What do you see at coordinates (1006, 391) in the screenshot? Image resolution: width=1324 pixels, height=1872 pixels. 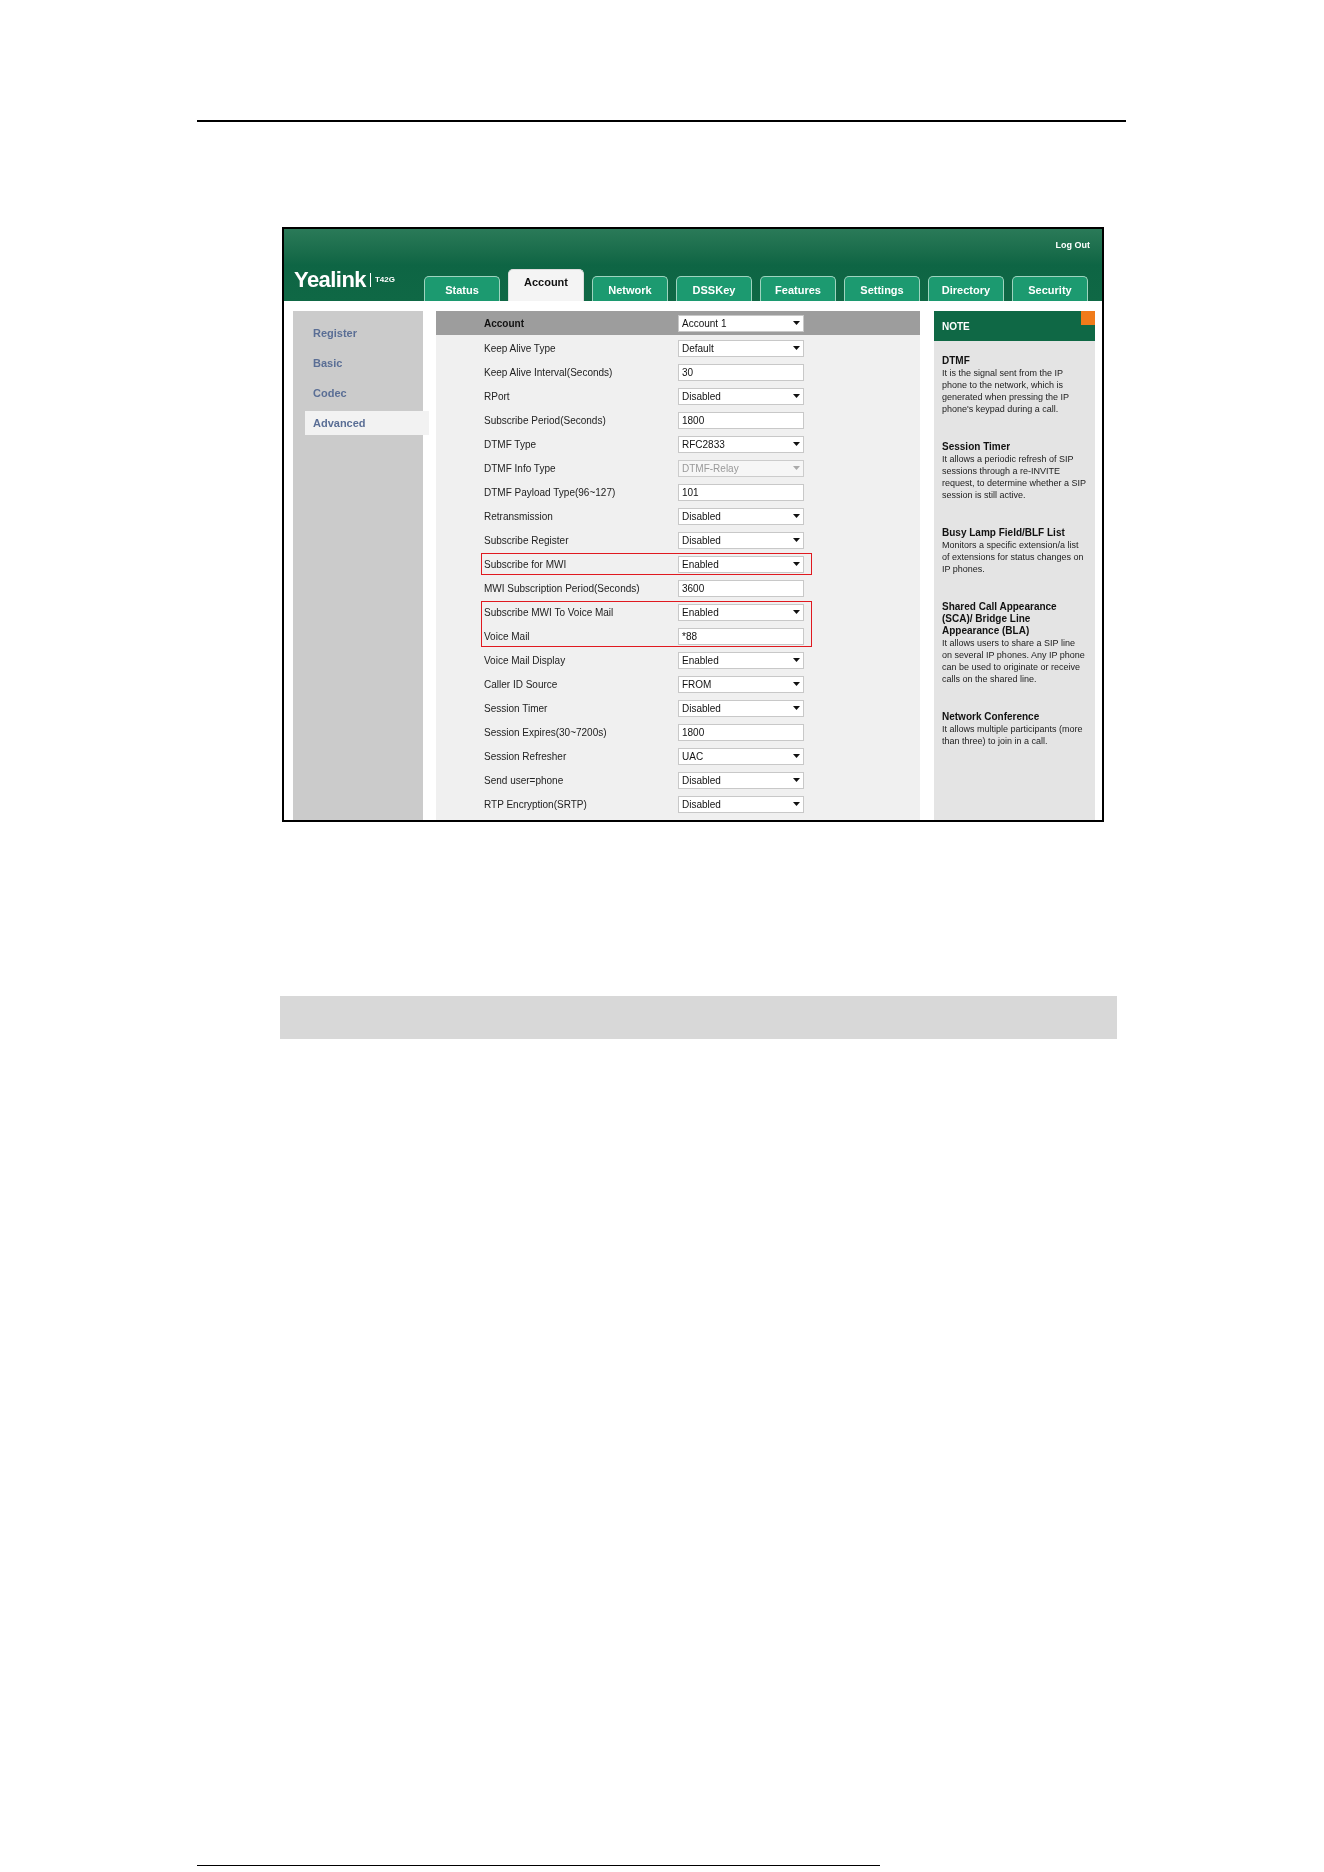 I see `note-text: It is the signal sent from the IP phone to the network, which is generated when pressing the IP phone's keypad during a call.` at bounding box center [1006, 391].